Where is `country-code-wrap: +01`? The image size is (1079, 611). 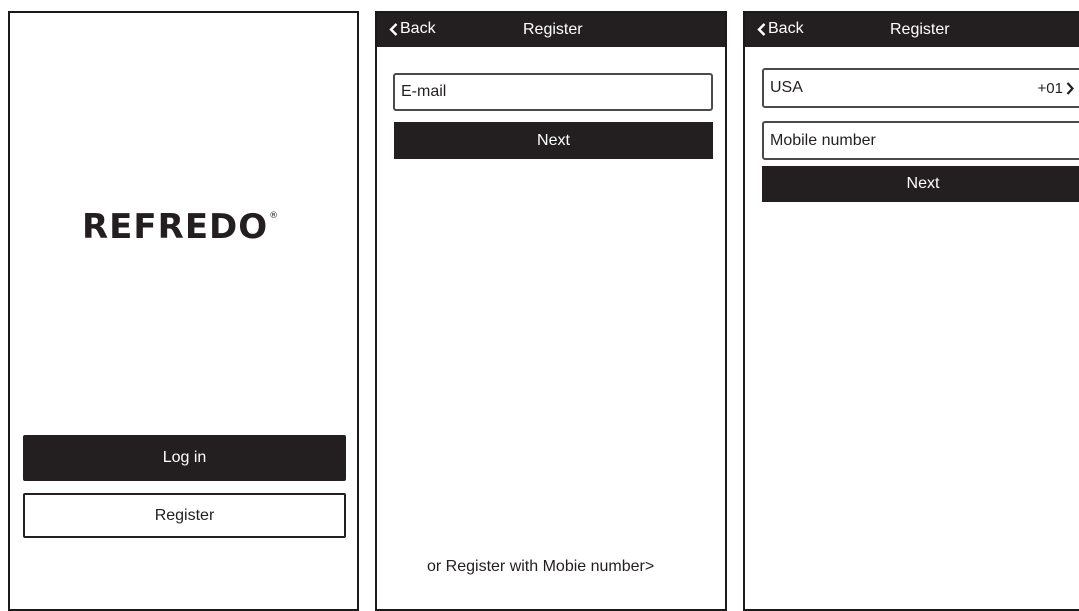
country-code-wrap: +01 is located at coordinates (1056, 88).